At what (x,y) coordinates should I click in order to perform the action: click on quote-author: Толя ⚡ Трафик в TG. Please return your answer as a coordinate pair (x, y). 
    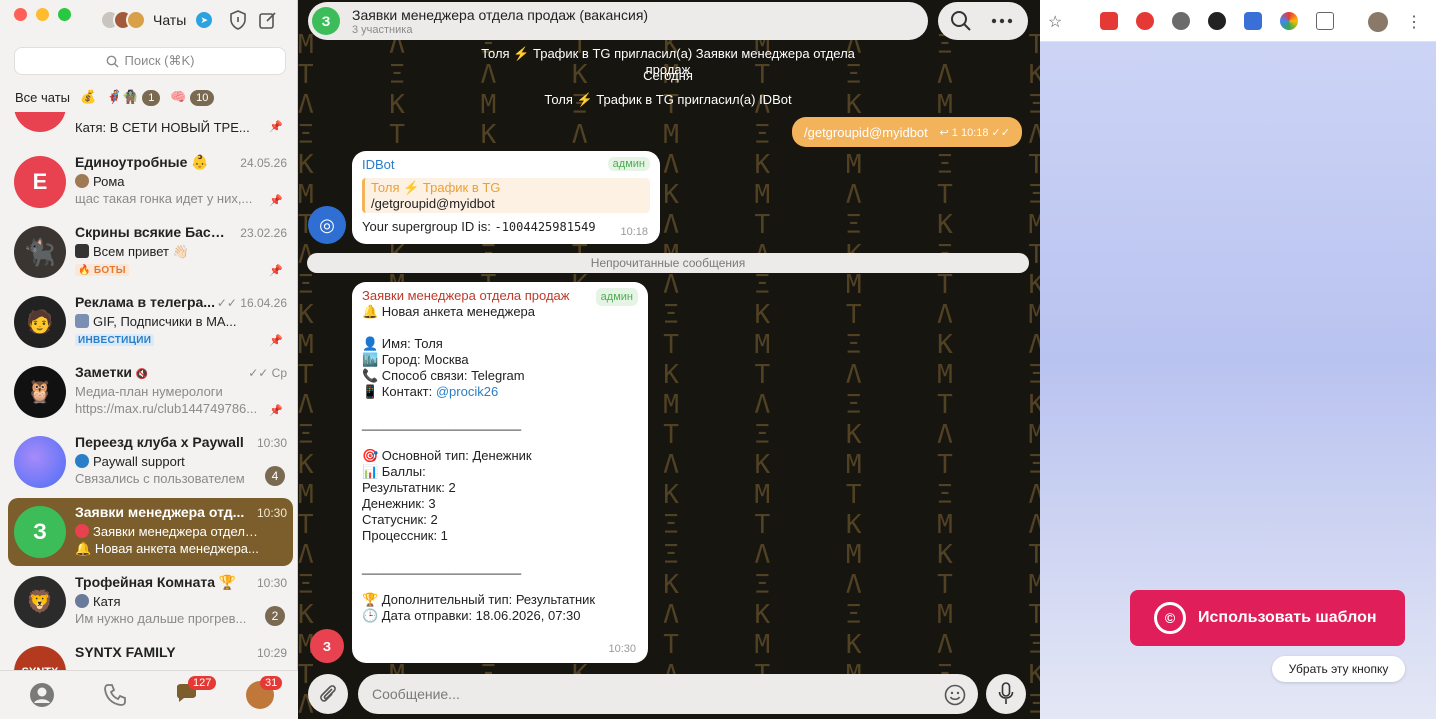
    Looking at the image, I should click on (436, 187).